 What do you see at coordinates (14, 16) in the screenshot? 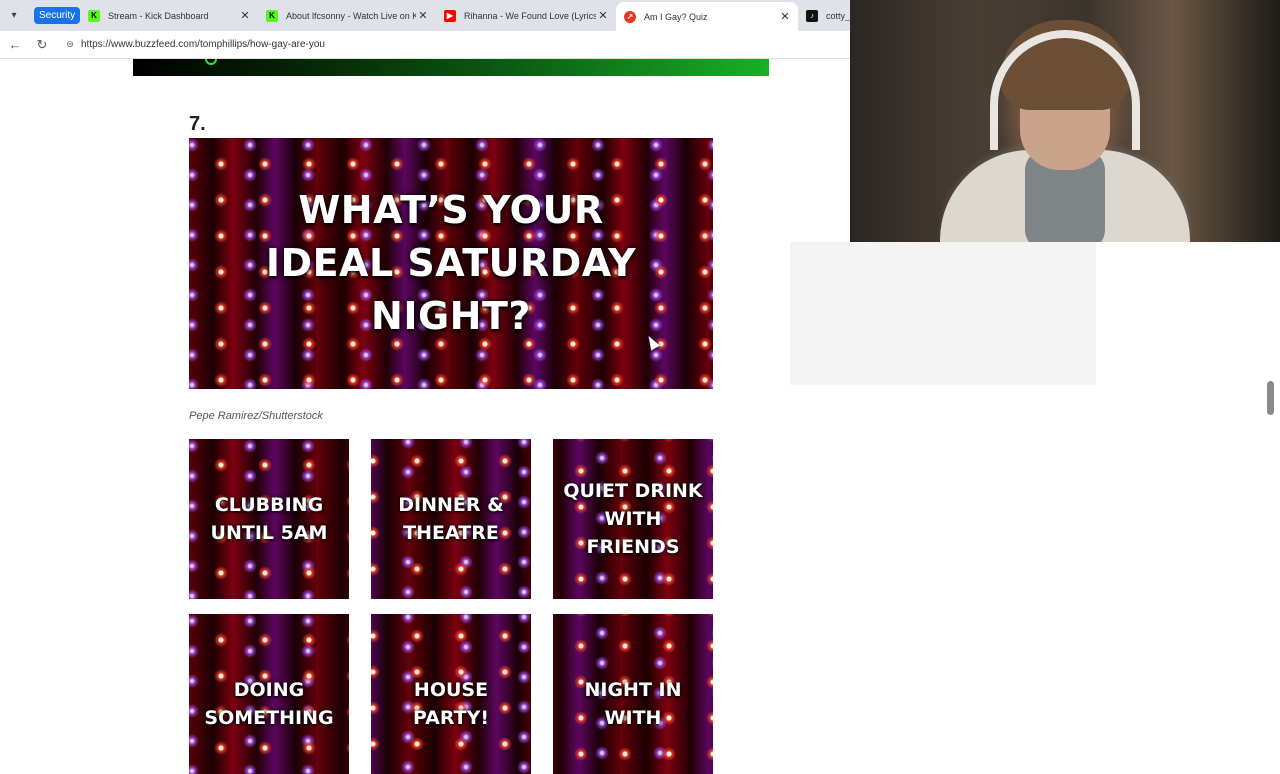
I see `tab-search-icon: ▾` at bounding box center [14, 16].